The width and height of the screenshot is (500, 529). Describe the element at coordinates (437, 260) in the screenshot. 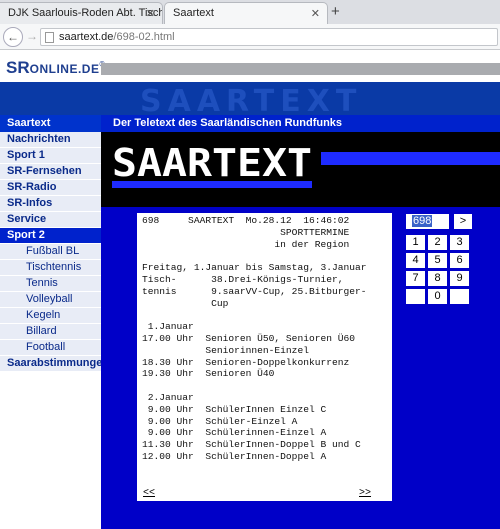

I see `keypad-key-5: 5` at that location.